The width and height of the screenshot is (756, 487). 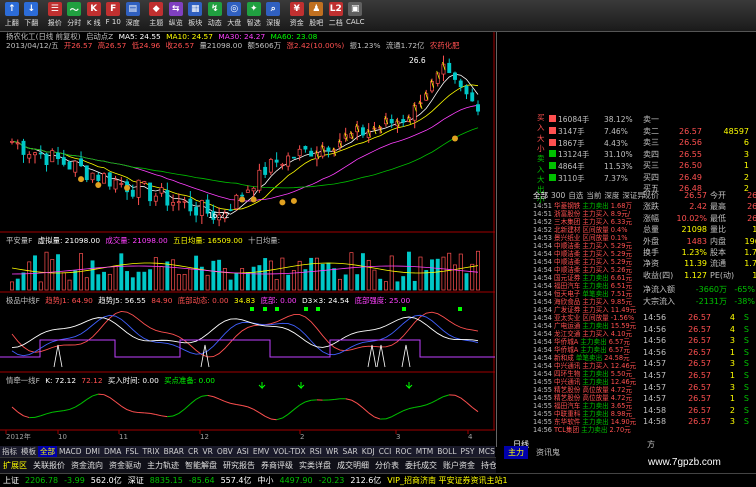 I want to click on function-tab: 账户资金, so click(x=459, y=465).